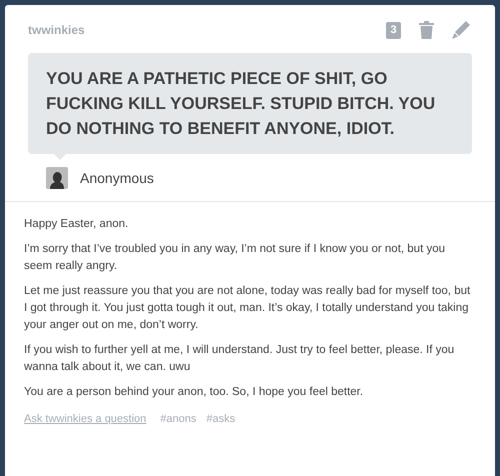  What do you see at coordinates (117, 178) in the screenshot?
I see `asker-name: Anonymous` at bounding box center [117, 178].